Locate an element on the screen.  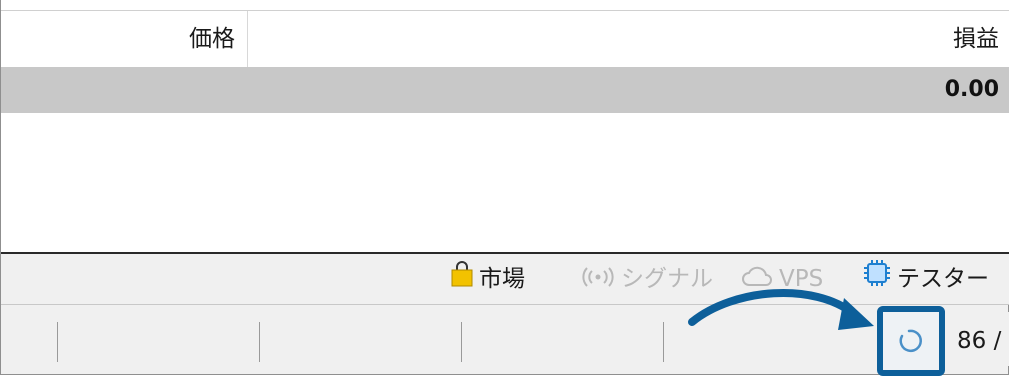
tab-tester-label: テスター is located at coordinates (943, 279).